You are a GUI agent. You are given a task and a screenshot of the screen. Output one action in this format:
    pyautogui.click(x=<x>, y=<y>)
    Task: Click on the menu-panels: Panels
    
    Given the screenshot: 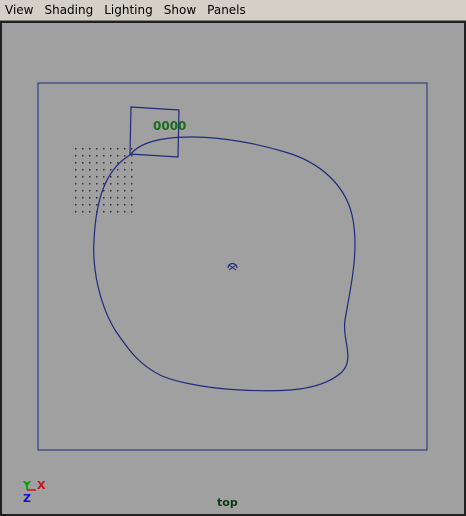 What is the action you would take?
    pyautogui.click(x=227, y=10)
    